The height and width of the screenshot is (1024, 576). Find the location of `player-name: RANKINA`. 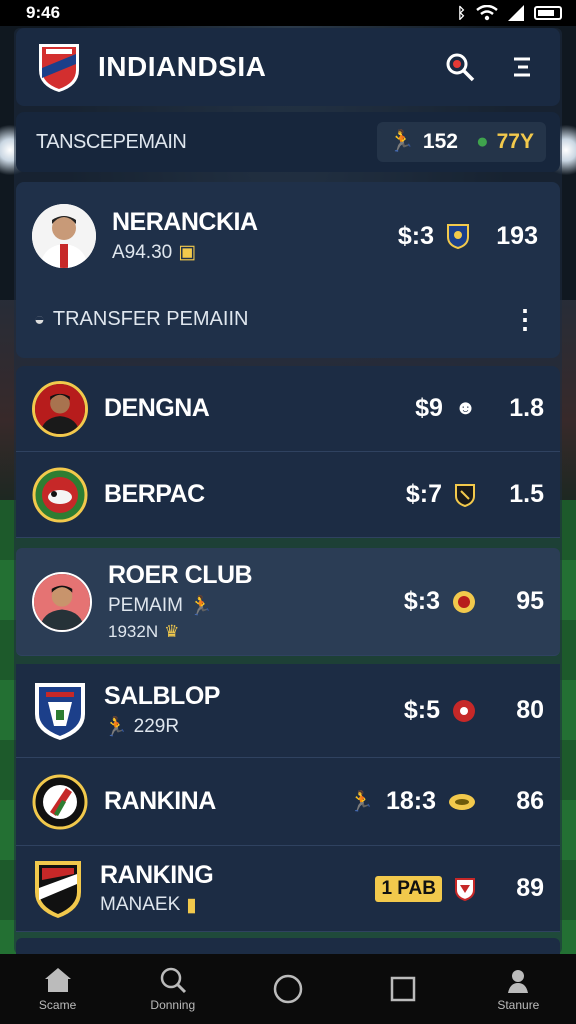

player-name: RANKINA is located at coordinates (160, 801).